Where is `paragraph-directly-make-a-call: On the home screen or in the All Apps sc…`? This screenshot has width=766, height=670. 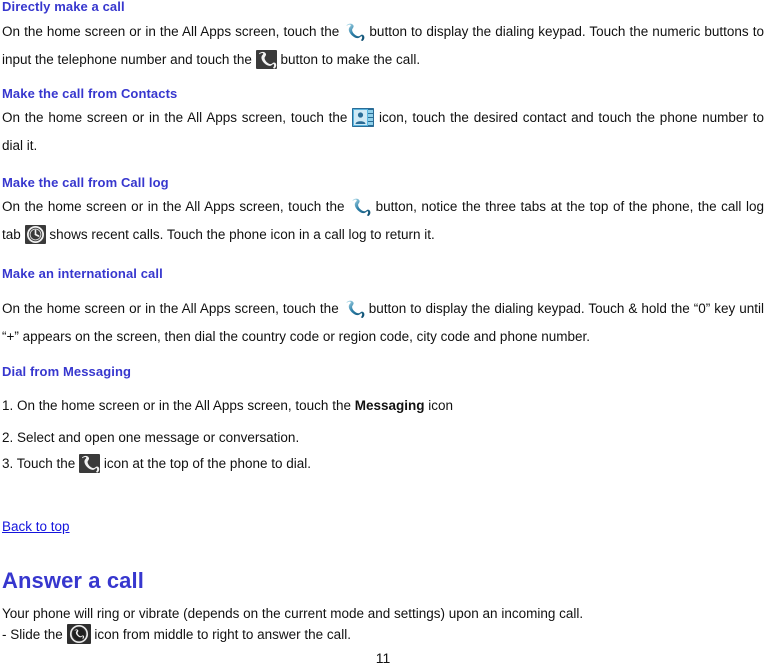
paragraph-directly-make-a-call: On the home screen or in the All Apps sc… is located at coordinates (383, 46).